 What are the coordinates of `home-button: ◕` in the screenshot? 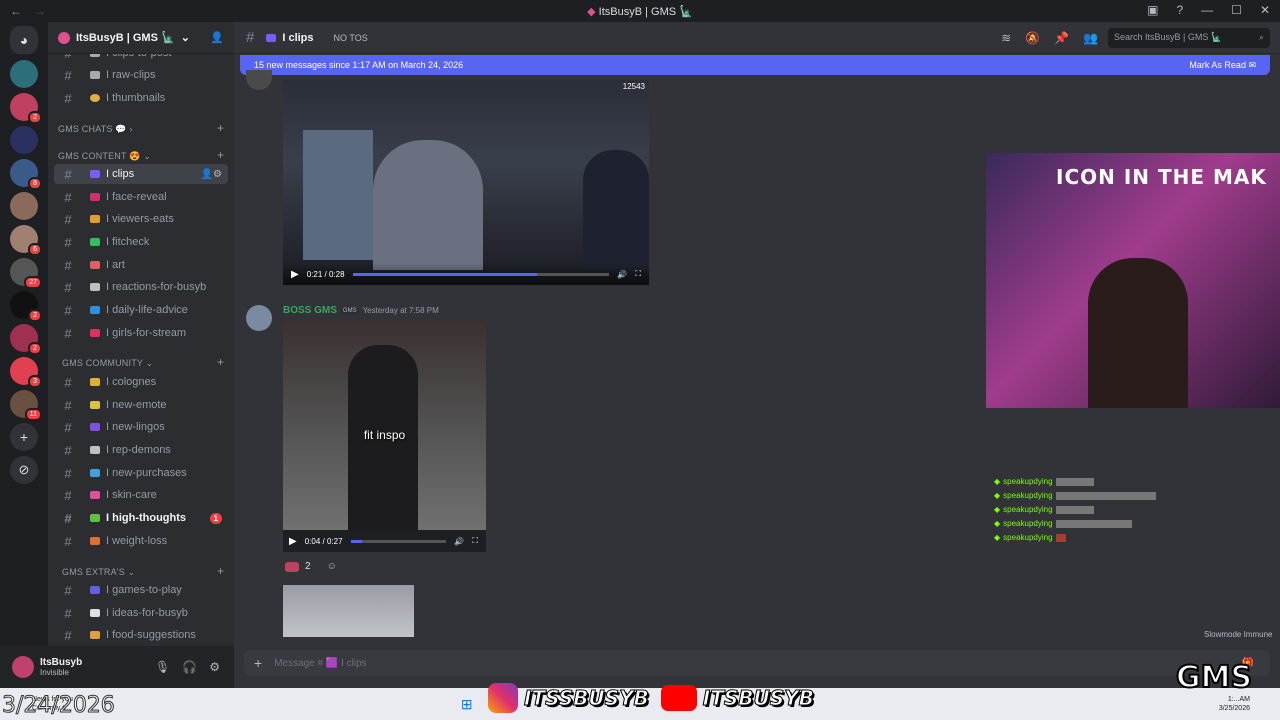 It's located at (24, 40).